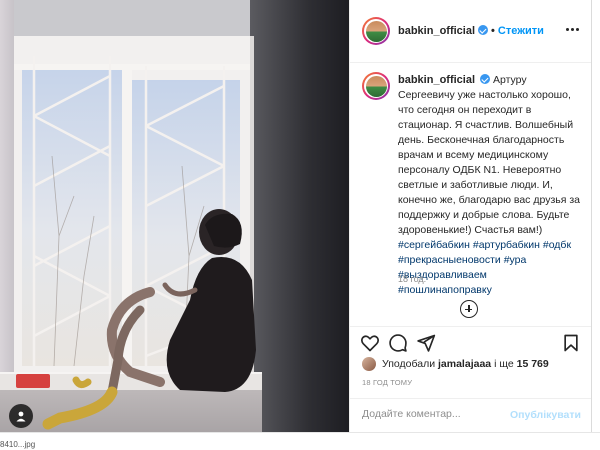  I want to click on avatar, so click(376, 31).